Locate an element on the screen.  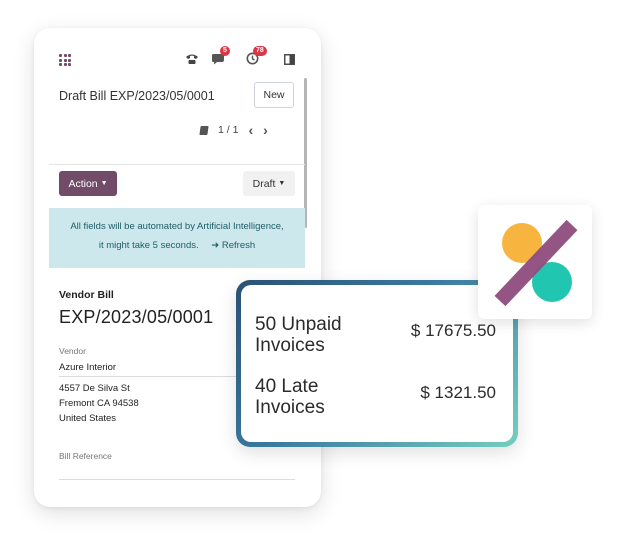
address-line: United States is located at coordinates (88, 418).